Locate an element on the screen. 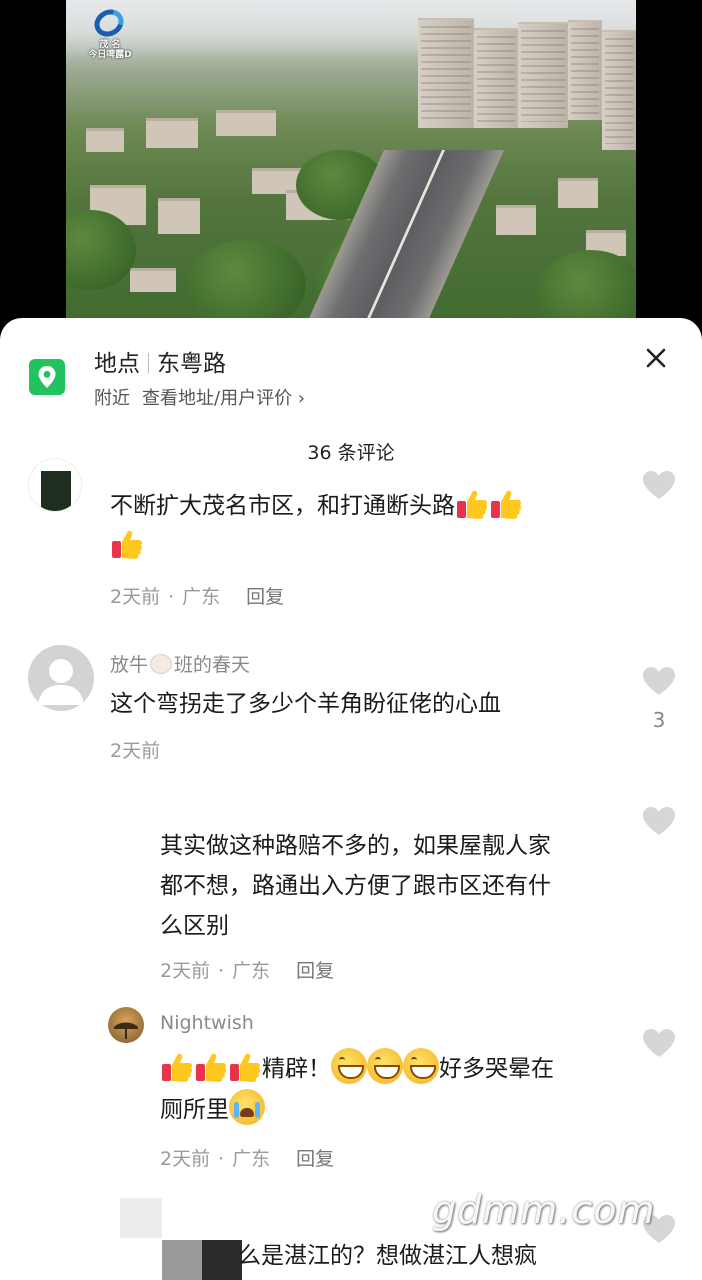  cow-emoji is located at coordinates (161, 664).